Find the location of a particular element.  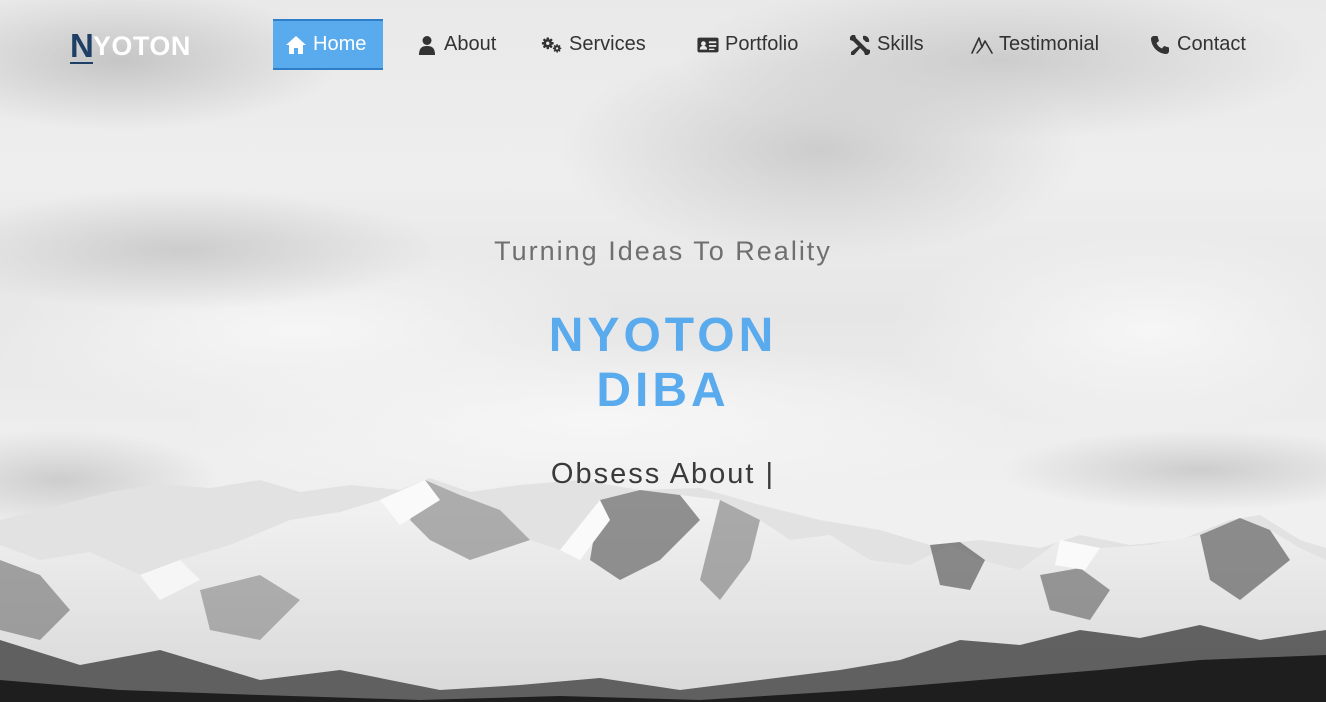

nav-label-skills: Skills is located at coordinates (900, 44).